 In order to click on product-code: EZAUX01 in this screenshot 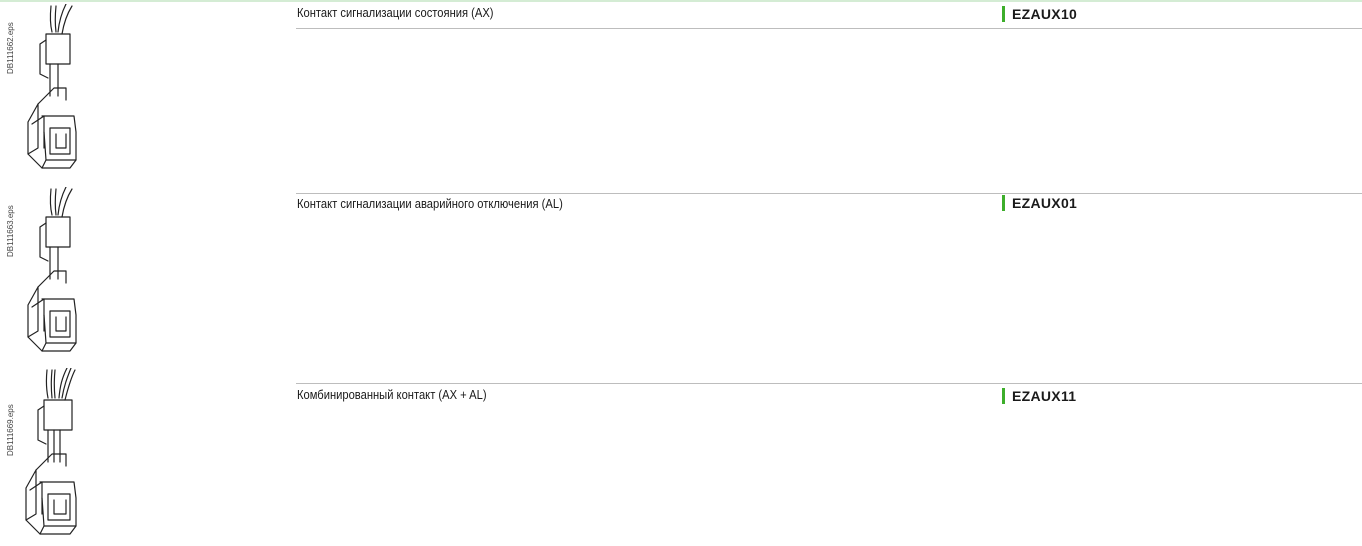, I will do `click(1045, 203)`.